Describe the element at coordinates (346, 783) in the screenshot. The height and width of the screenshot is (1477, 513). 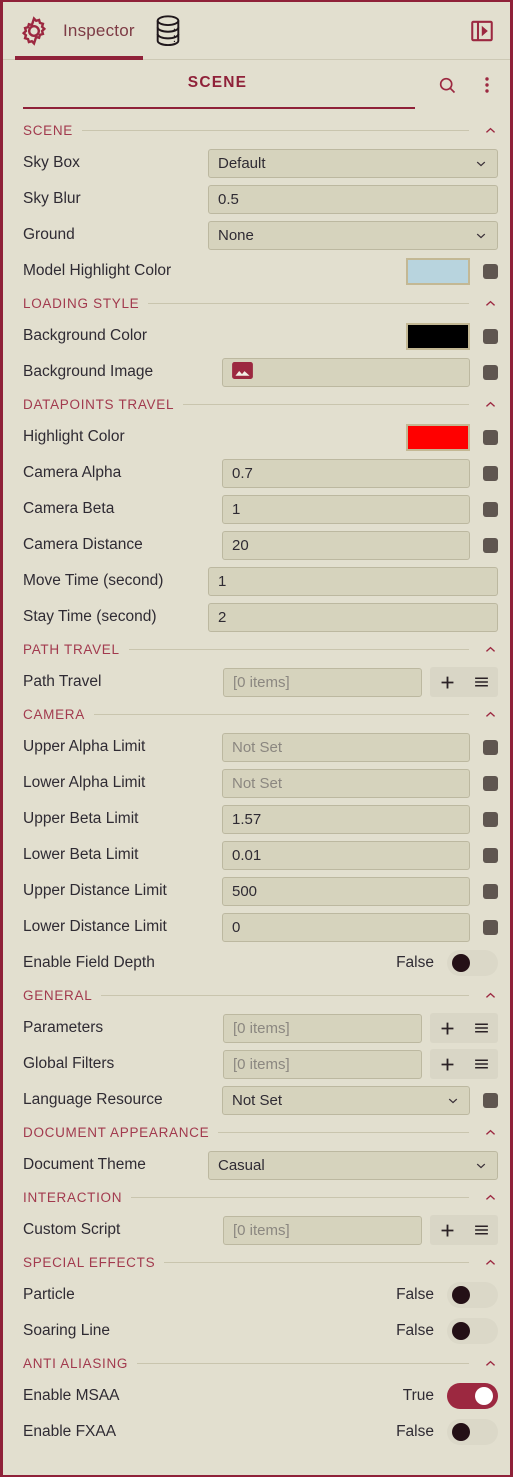
I see `input-lower-alpha-limit: Not Set` at that location.